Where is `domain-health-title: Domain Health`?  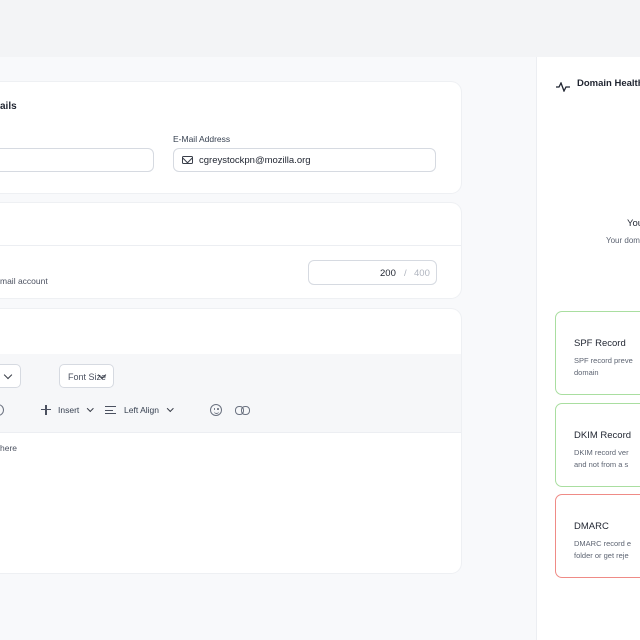 domain-health-title: Domain Health is located at coordinates (608, 83).